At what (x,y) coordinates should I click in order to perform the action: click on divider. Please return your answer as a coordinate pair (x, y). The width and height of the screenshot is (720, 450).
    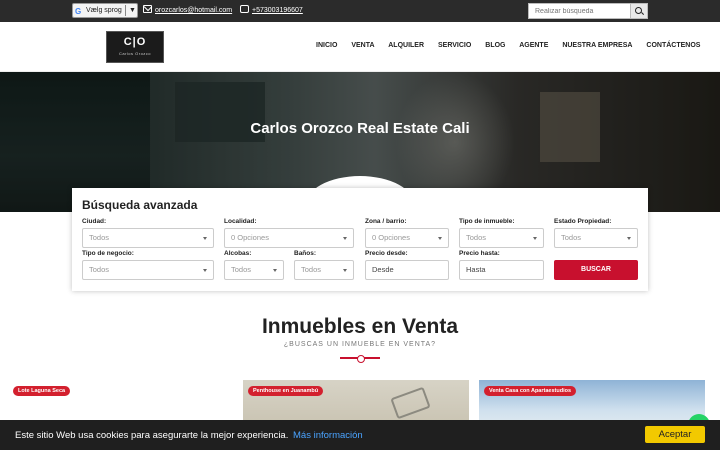
    Looking at the image, I should click on (125, 10).